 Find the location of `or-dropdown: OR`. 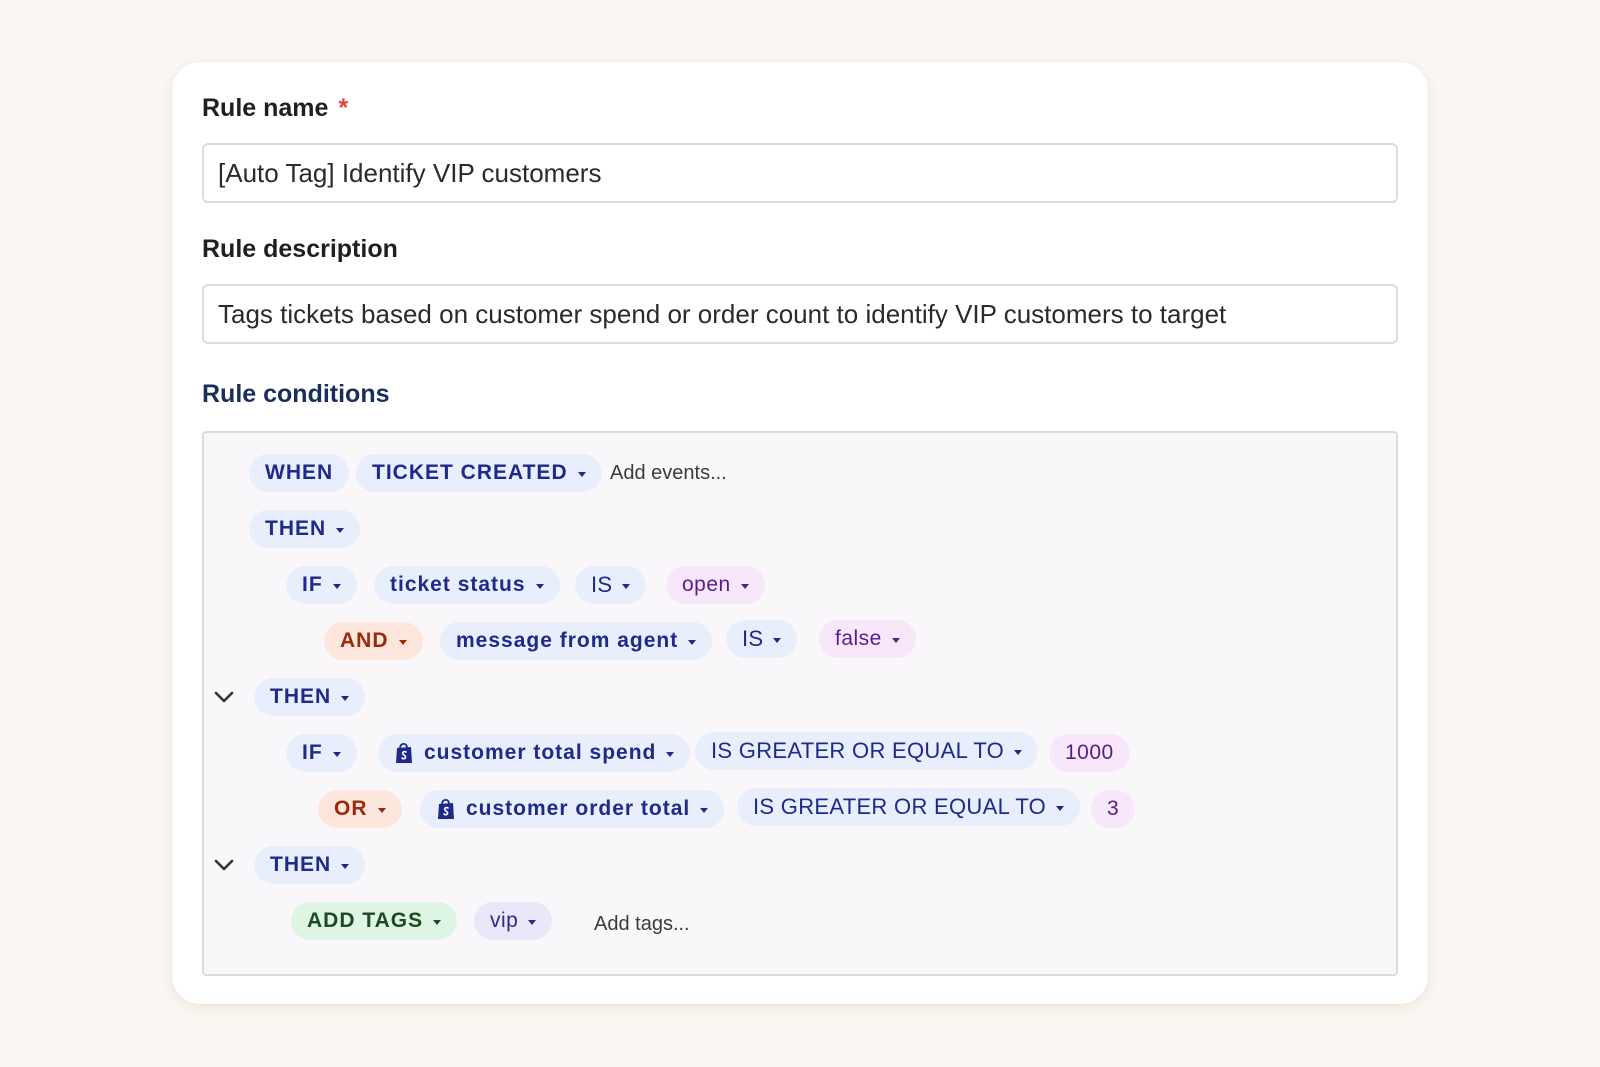

or-dropdown: OR is located at coordinates (360, 809).